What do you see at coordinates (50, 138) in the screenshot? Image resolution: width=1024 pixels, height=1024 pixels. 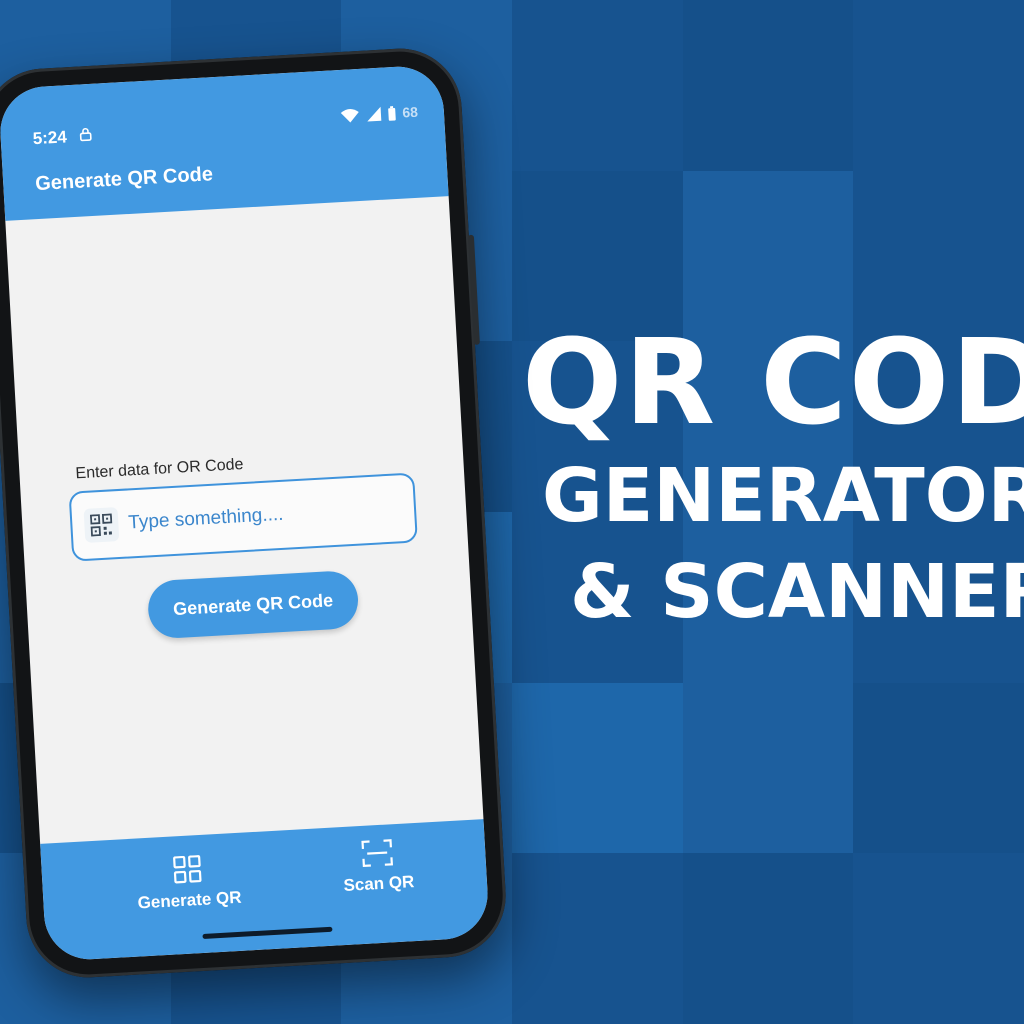 I see `status-time: 5:24` at bounding box center [50, 138].